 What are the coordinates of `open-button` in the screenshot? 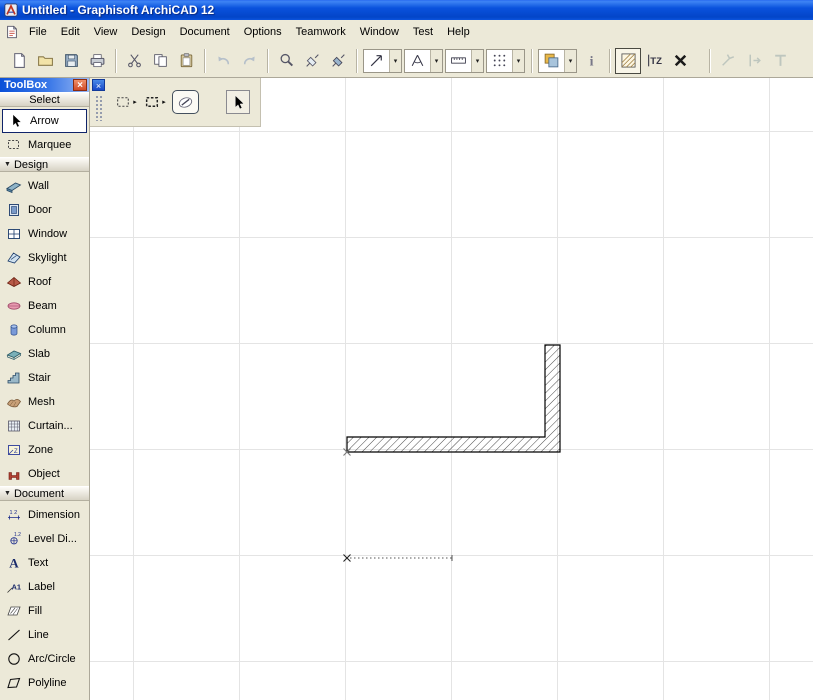 It's located at (45, 61).